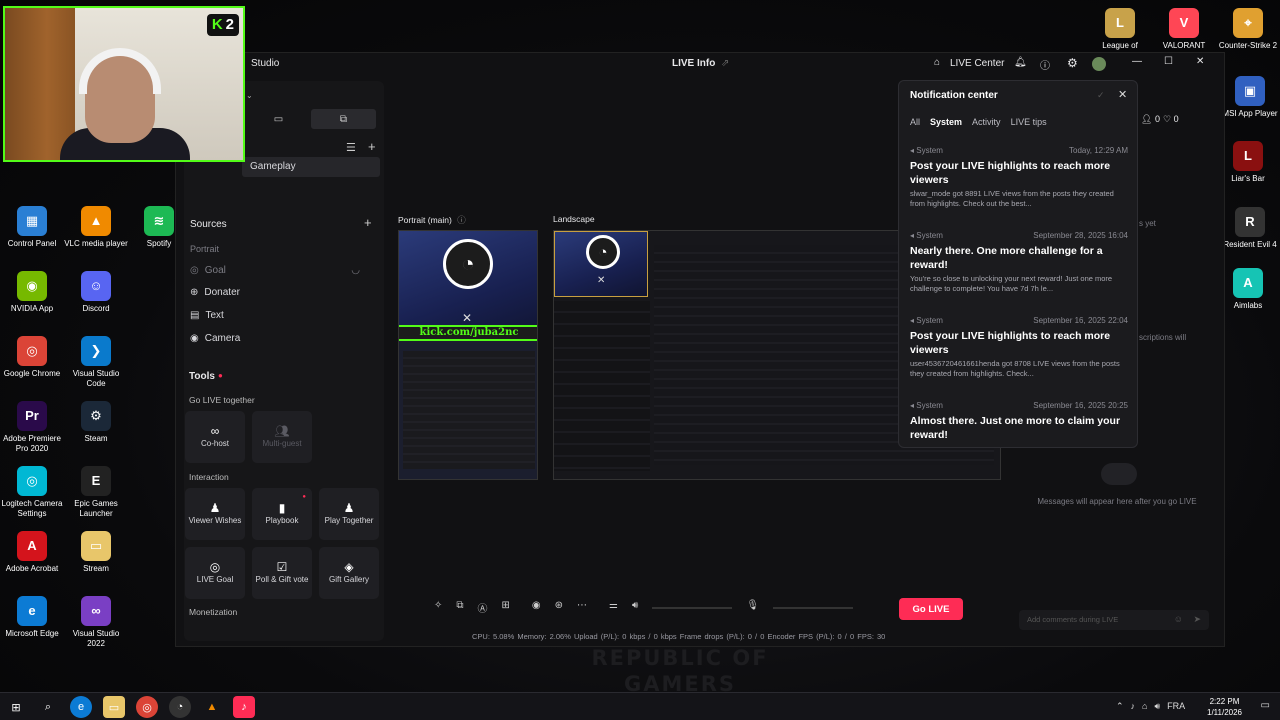 This screenshot has height=720, width=1280. I want to click on add-source-icon: +, so click(368, 222).